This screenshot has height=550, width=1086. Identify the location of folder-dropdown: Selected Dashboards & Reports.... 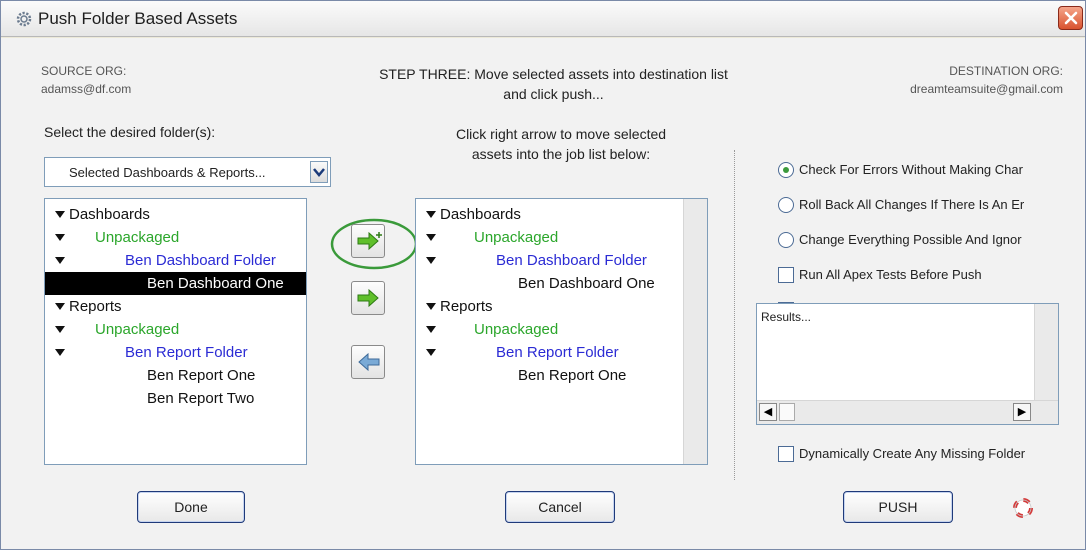
(187, 172).